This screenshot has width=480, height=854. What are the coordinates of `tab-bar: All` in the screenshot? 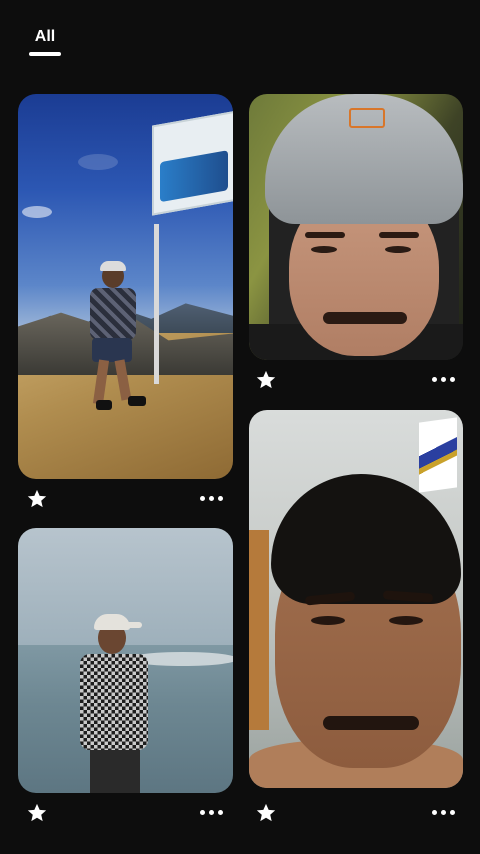 It's located at (240, 40).